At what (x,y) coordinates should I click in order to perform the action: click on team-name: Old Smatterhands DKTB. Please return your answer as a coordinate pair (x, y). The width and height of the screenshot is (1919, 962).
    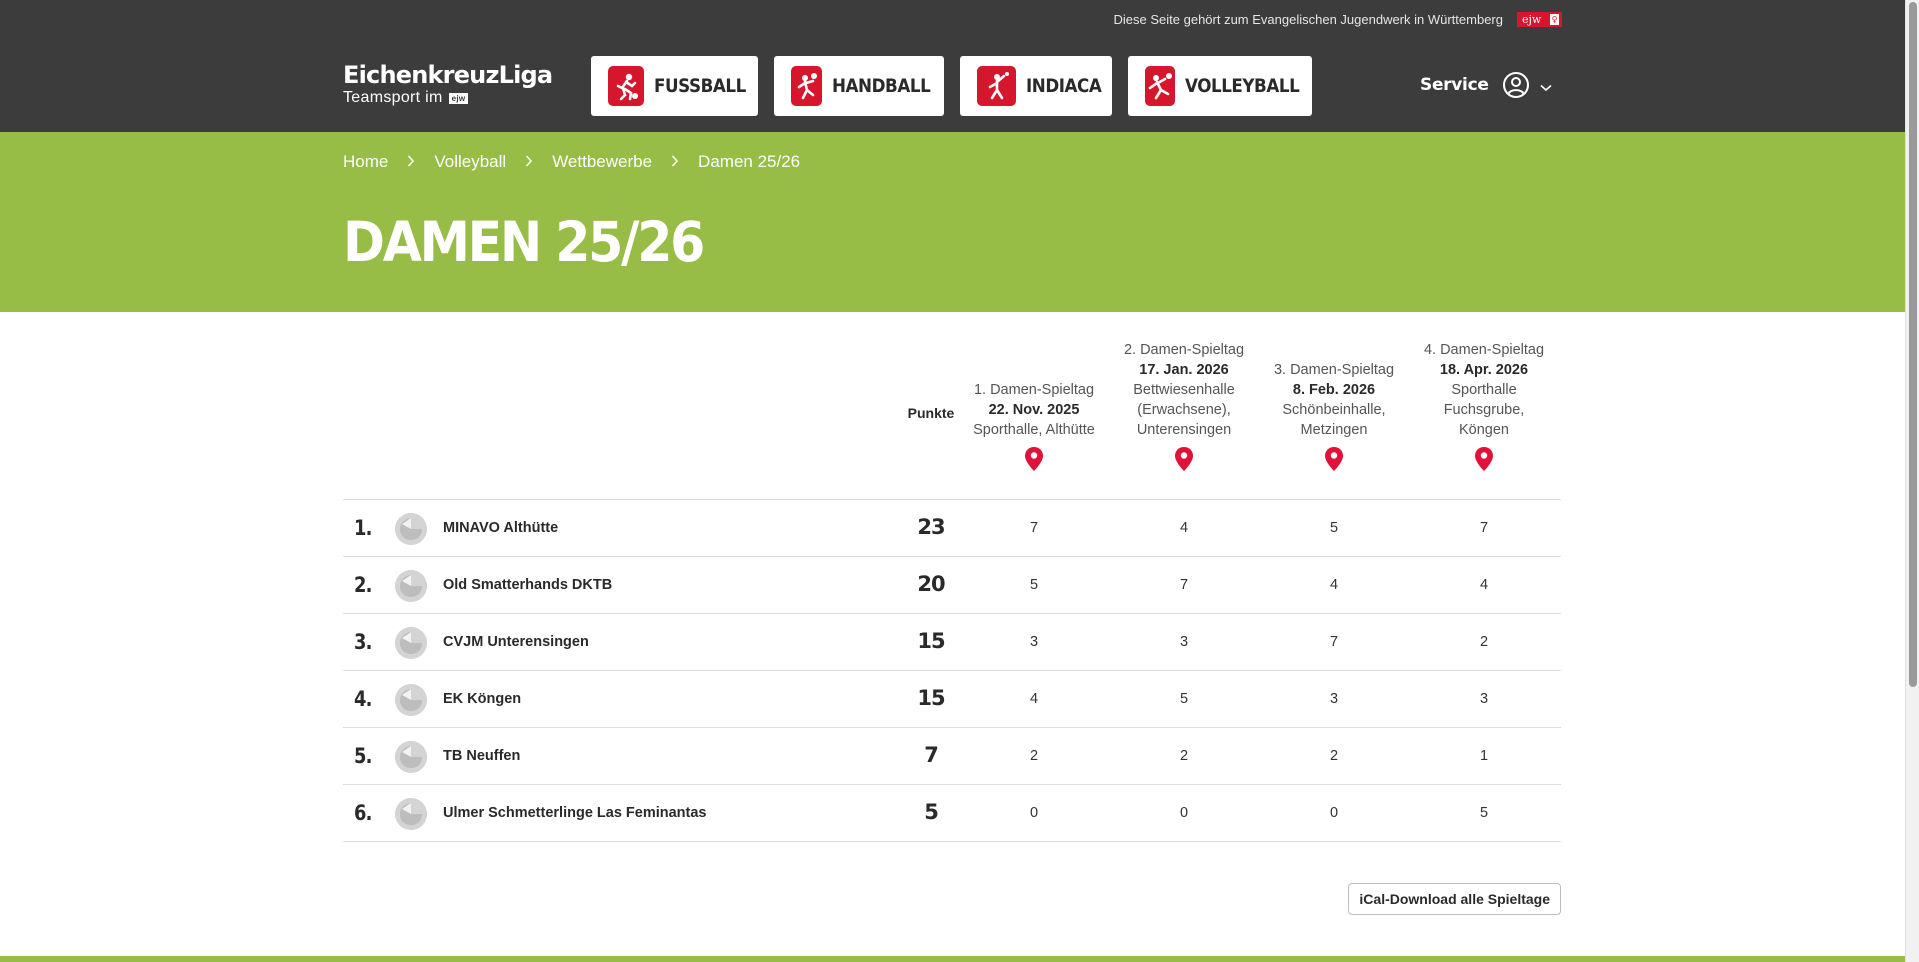
    Looking at the image, I should click on (527, 585).